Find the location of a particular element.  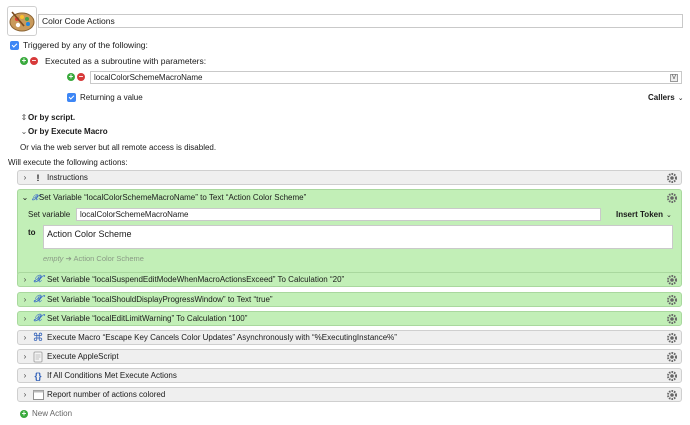

returning-label: Returning a value is located at coordinates (111, 97).